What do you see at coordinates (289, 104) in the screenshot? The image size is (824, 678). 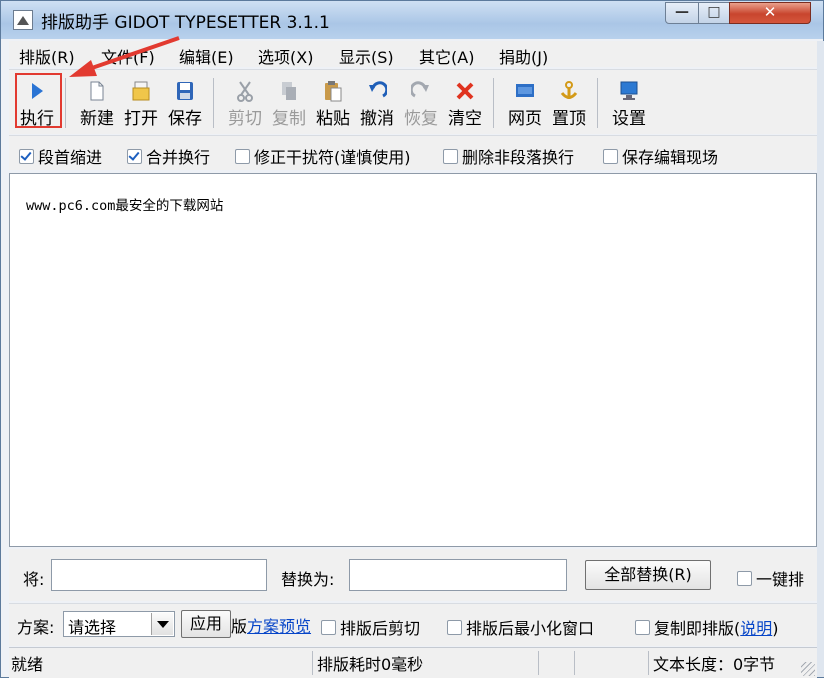 I see `copy-button: 复制` at bounding box center [289, 104].